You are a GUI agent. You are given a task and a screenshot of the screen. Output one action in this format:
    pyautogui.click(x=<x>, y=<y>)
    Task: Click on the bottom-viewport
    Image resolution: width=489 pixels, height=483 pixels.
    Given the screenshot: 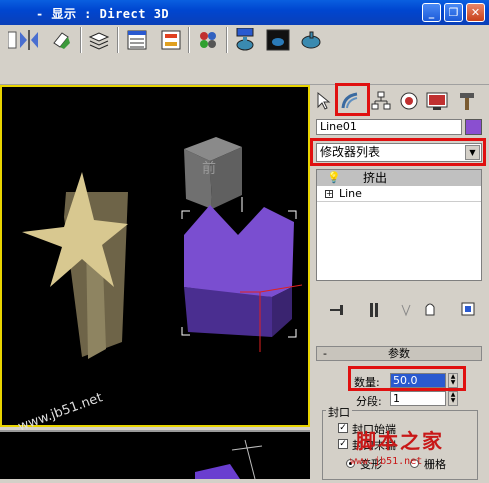 What is the action you would take?
    pyautogui.click(x=155, y=455)
    